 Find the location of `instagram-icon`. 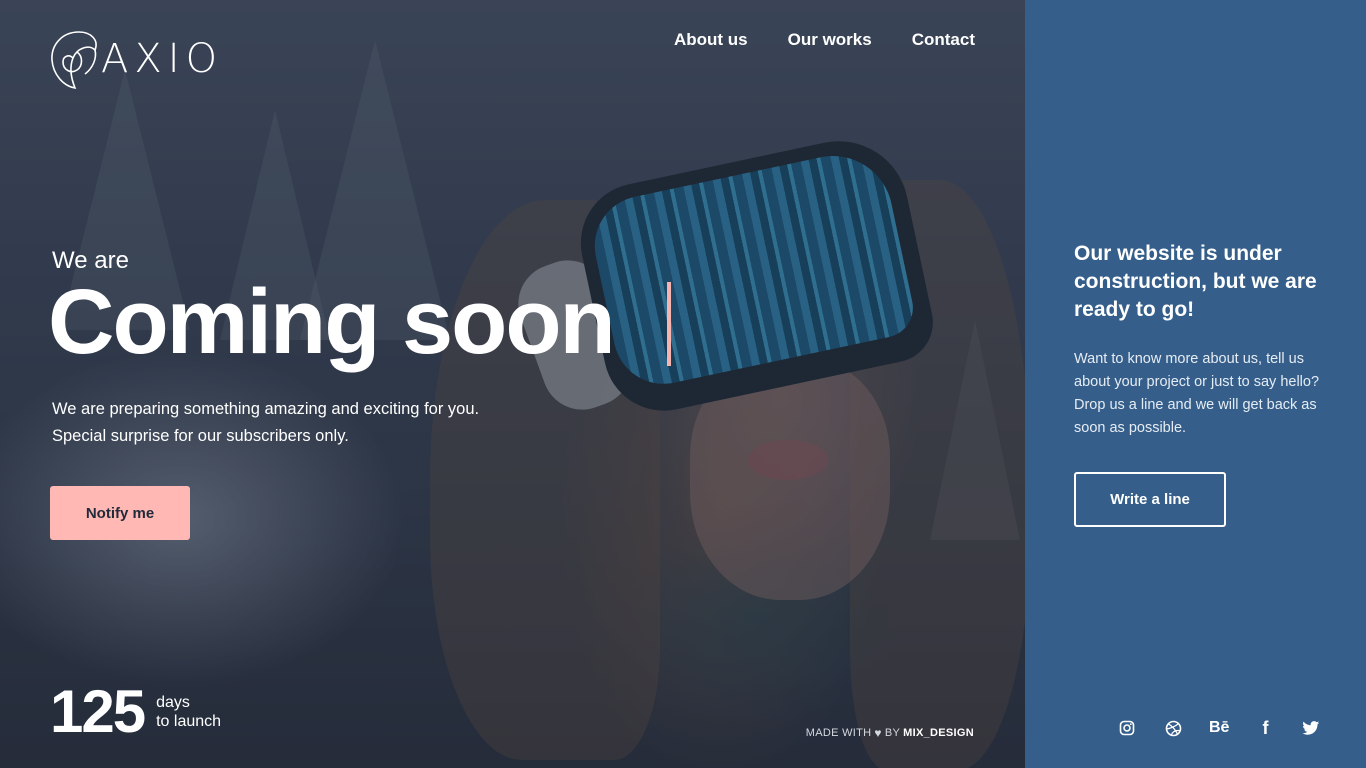

instagram-icon is located at coordinates (1127, 728).